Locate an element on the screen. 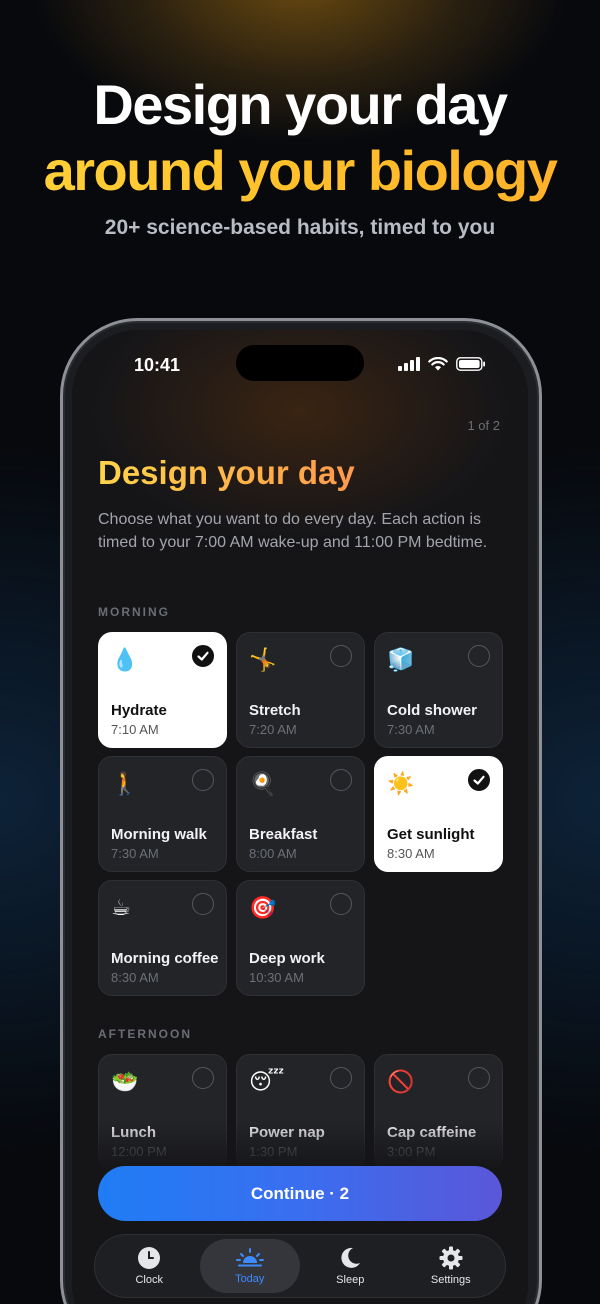 The image size is (600, 1304). gear-icon is located at coordinates (451, 1258).